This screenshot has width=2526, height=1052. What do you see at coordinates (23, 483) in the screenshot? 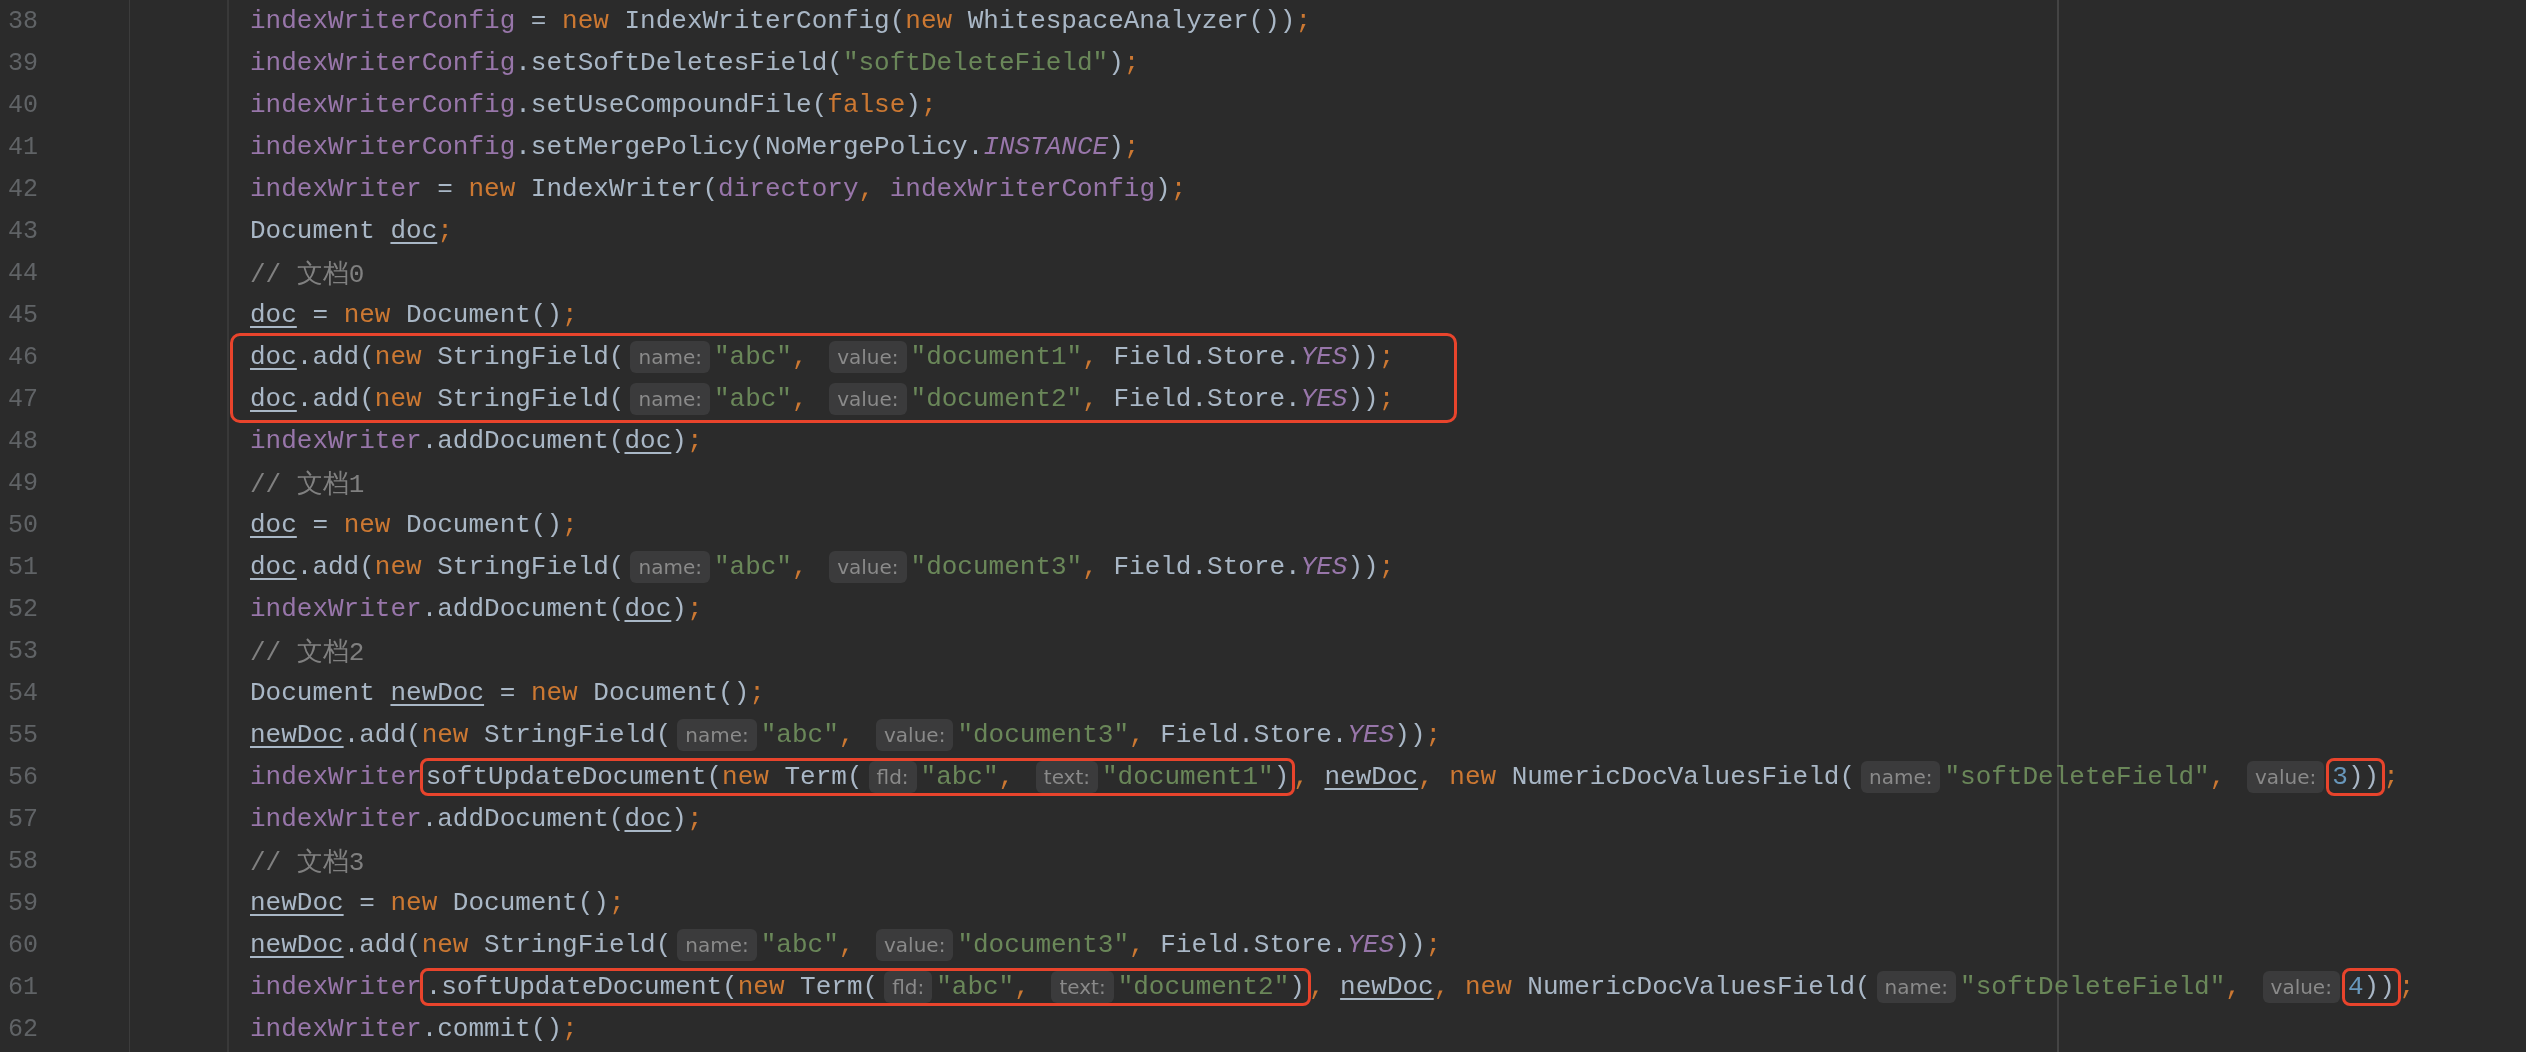
I see `line-number: 49` at bounding box center [23, 483].